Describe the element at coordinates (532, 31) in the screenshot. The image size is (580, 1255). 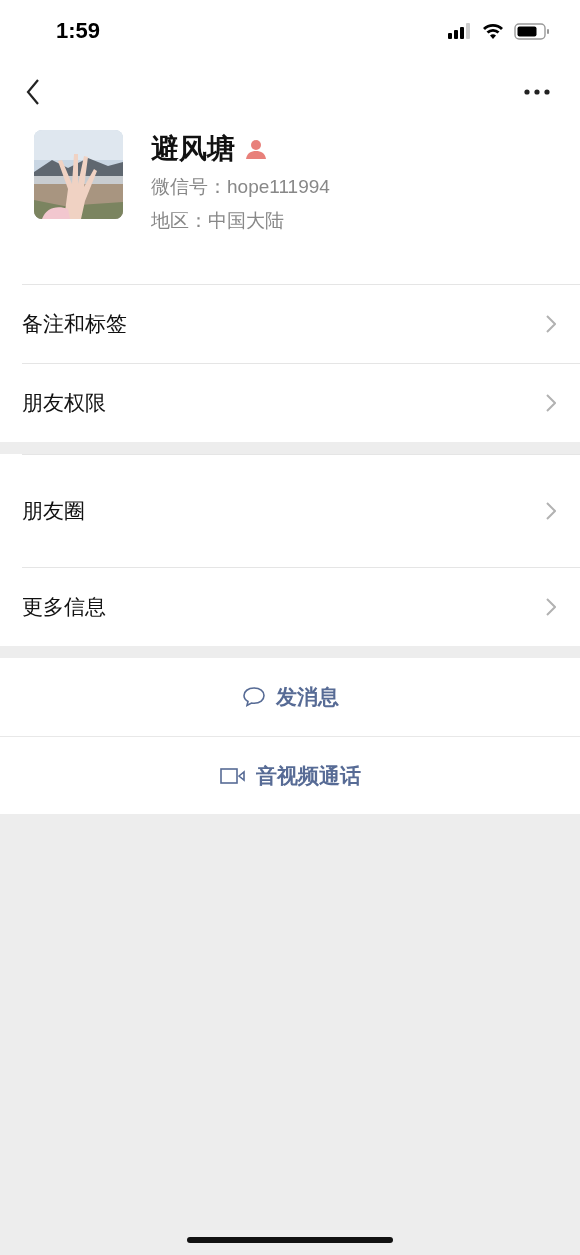
I see `battery-icon` at that location.